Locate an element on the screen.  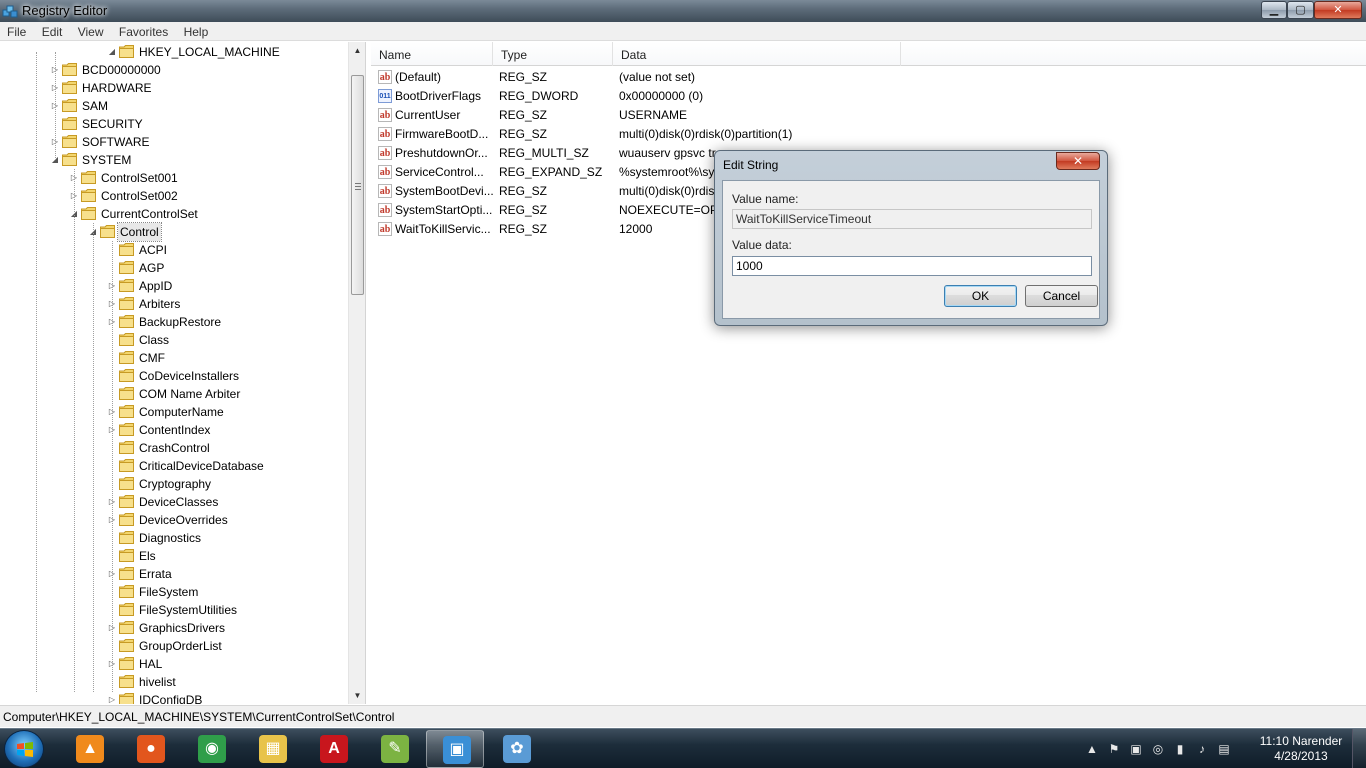
taskbar-app-button: ▦ is located at coordinates (272, 749).